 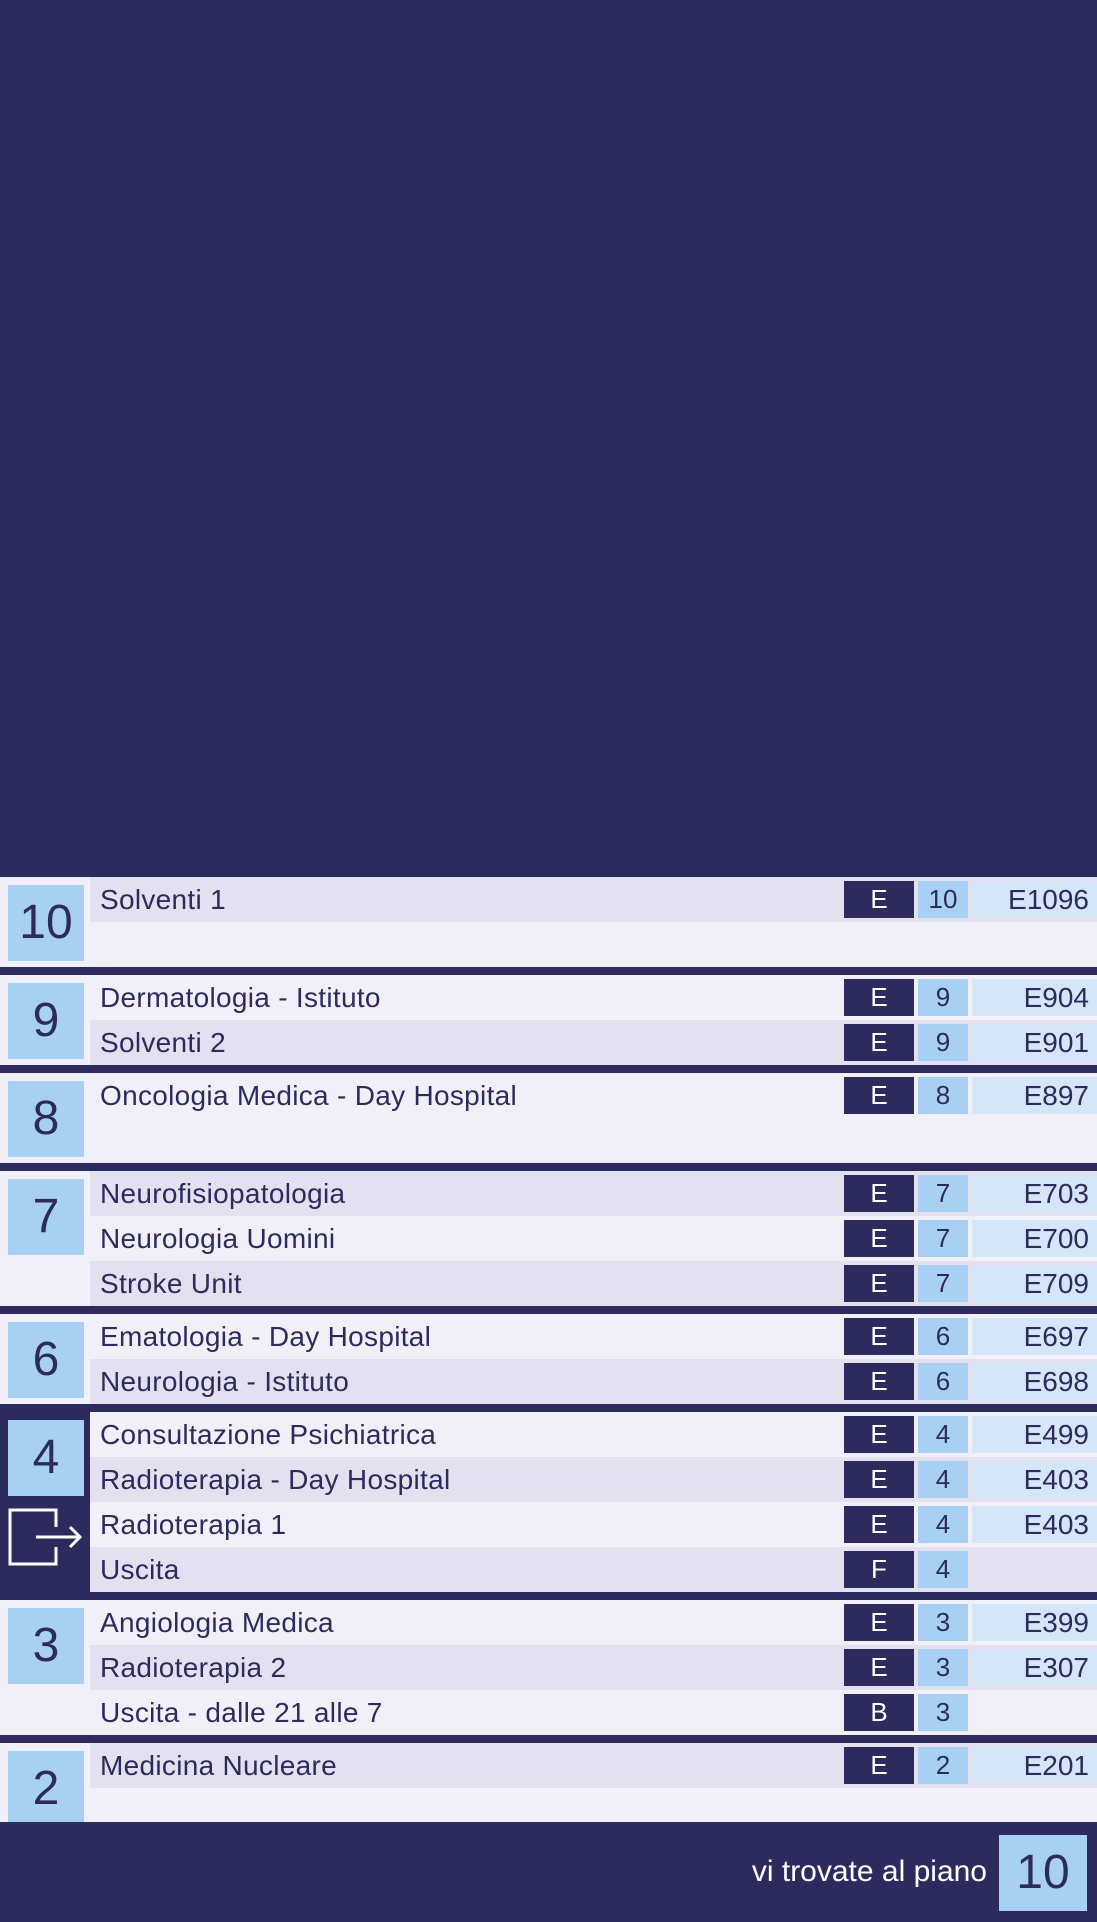 I want to click on floor-side: 8, so click(x=45, y=1118).